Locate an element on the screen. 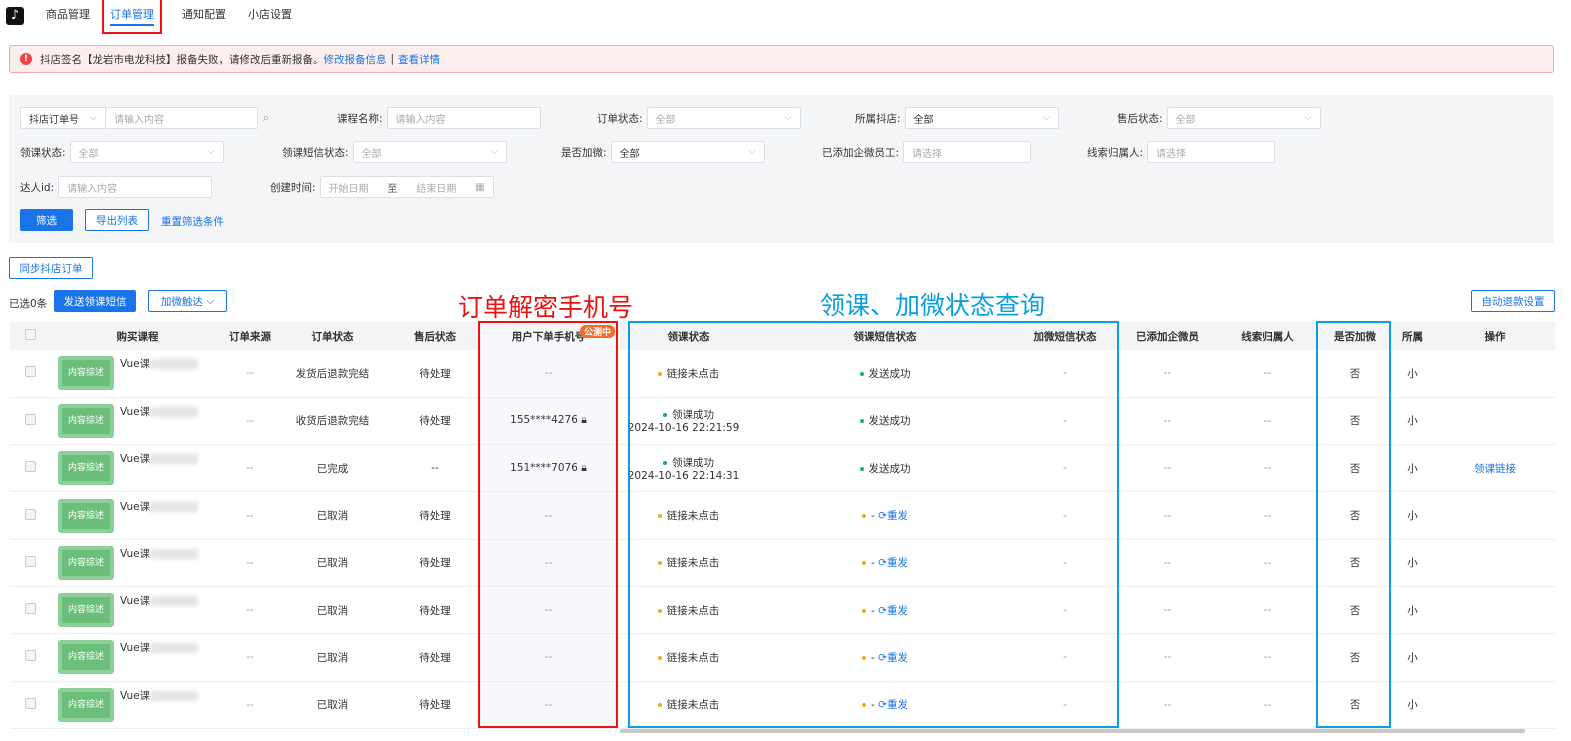 The height and width of the screenshot is (741, 1571). sms-label: 领课短信状态: is located at coordinates (315, 152).